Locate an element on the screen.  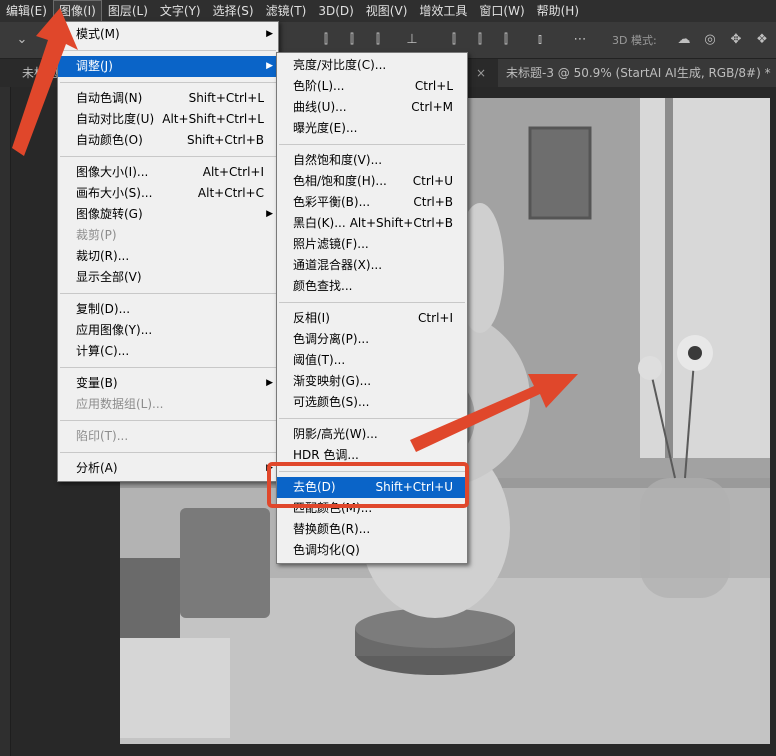
annotation-arrow-up-icon is located at coordinates (45, 82).